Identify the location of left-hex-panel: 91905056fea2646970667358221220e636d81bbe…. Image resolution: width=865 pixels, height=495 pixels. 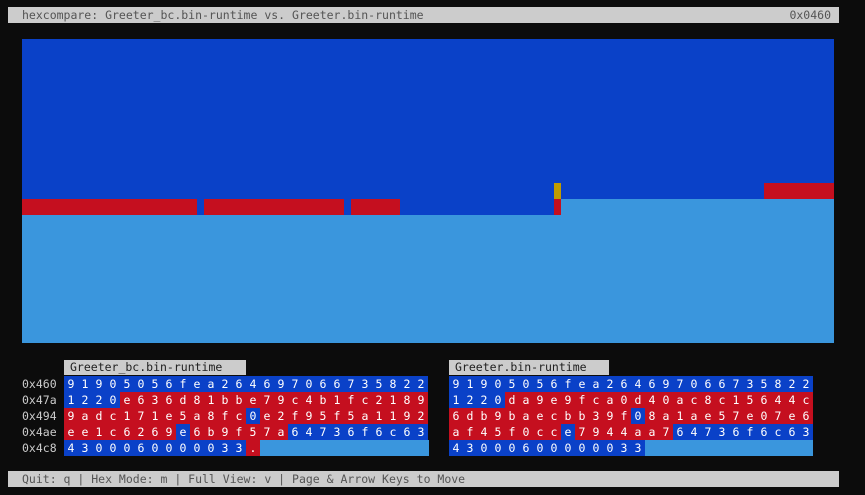
(246, 416).